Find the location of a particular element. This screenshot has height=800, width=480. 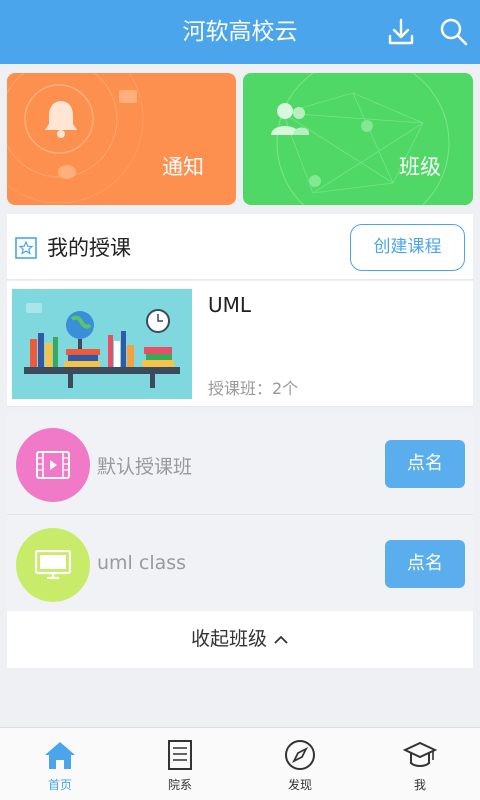

star-icon is located at coordinates (26, 248).